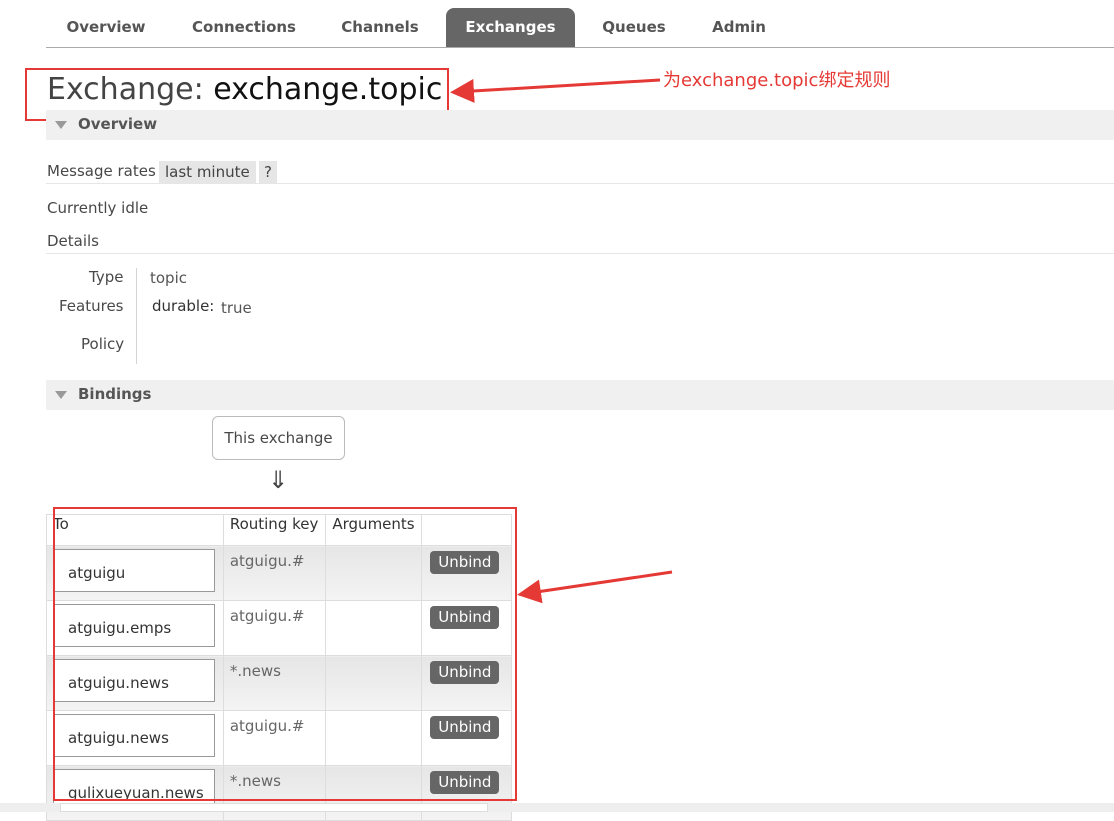  I want to click on details-label: Details, so click(73, 241).